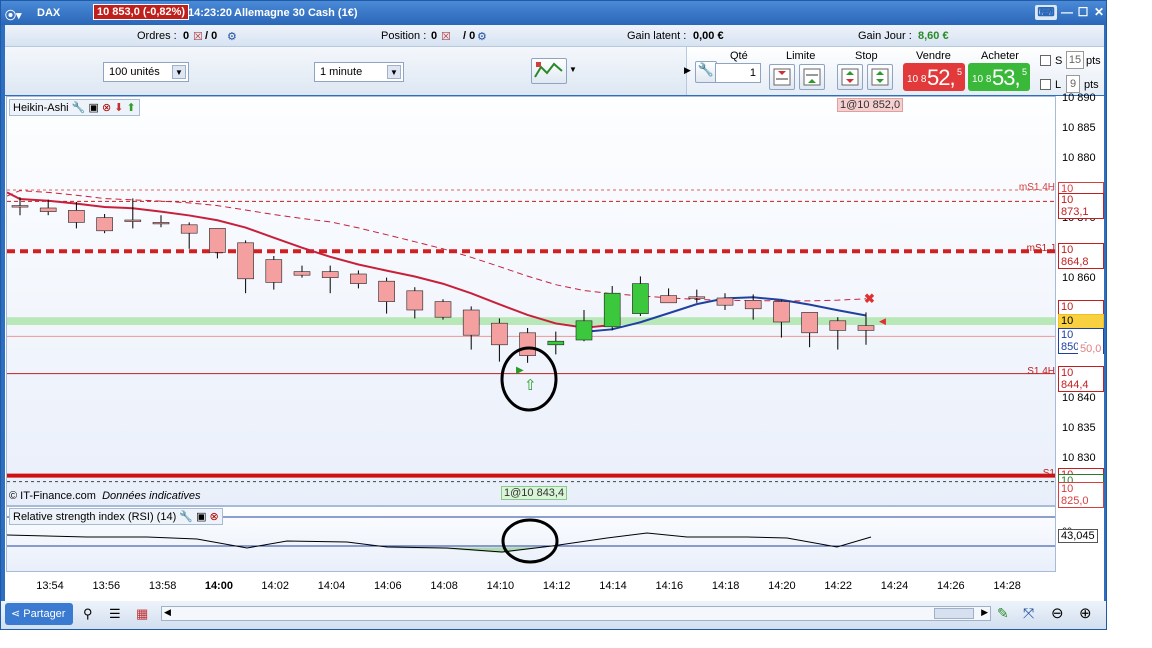  I want to click on x-tick: 14:18, so click(725, 586).